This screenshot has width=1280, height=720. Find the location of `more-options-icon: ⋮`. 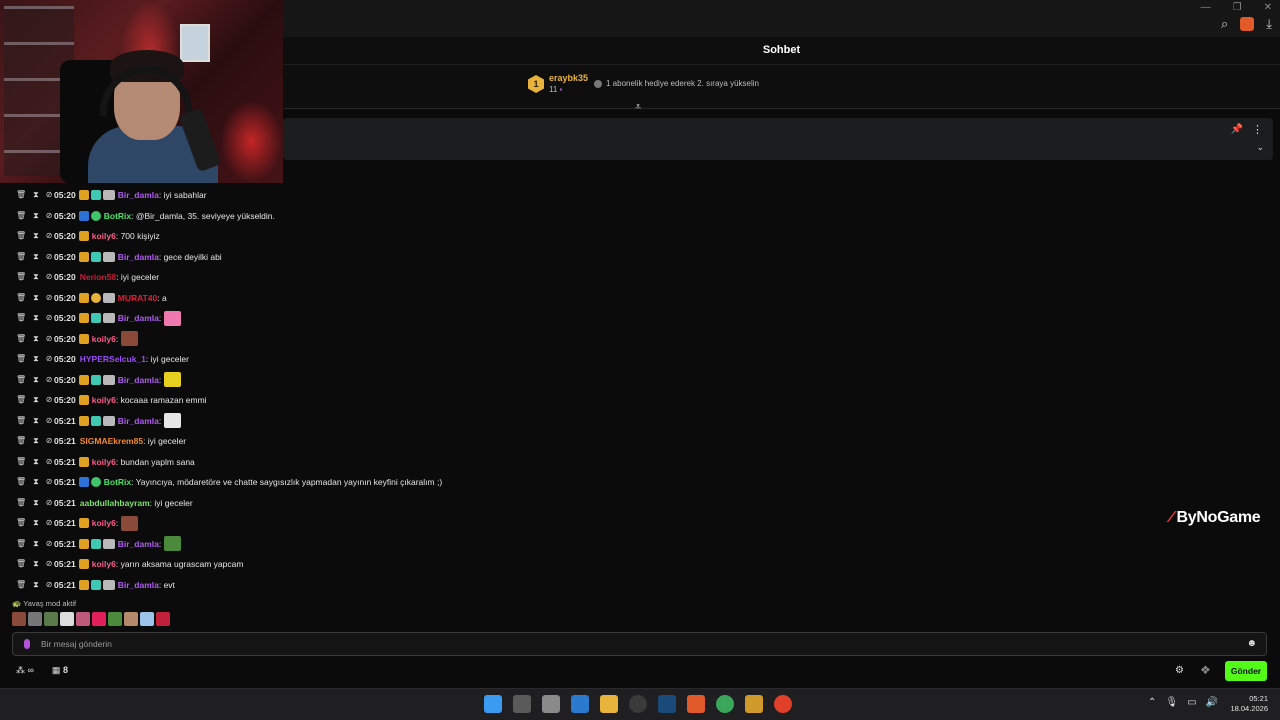

more-options-icon: ⋮ is located at coordinates (1257, 129).